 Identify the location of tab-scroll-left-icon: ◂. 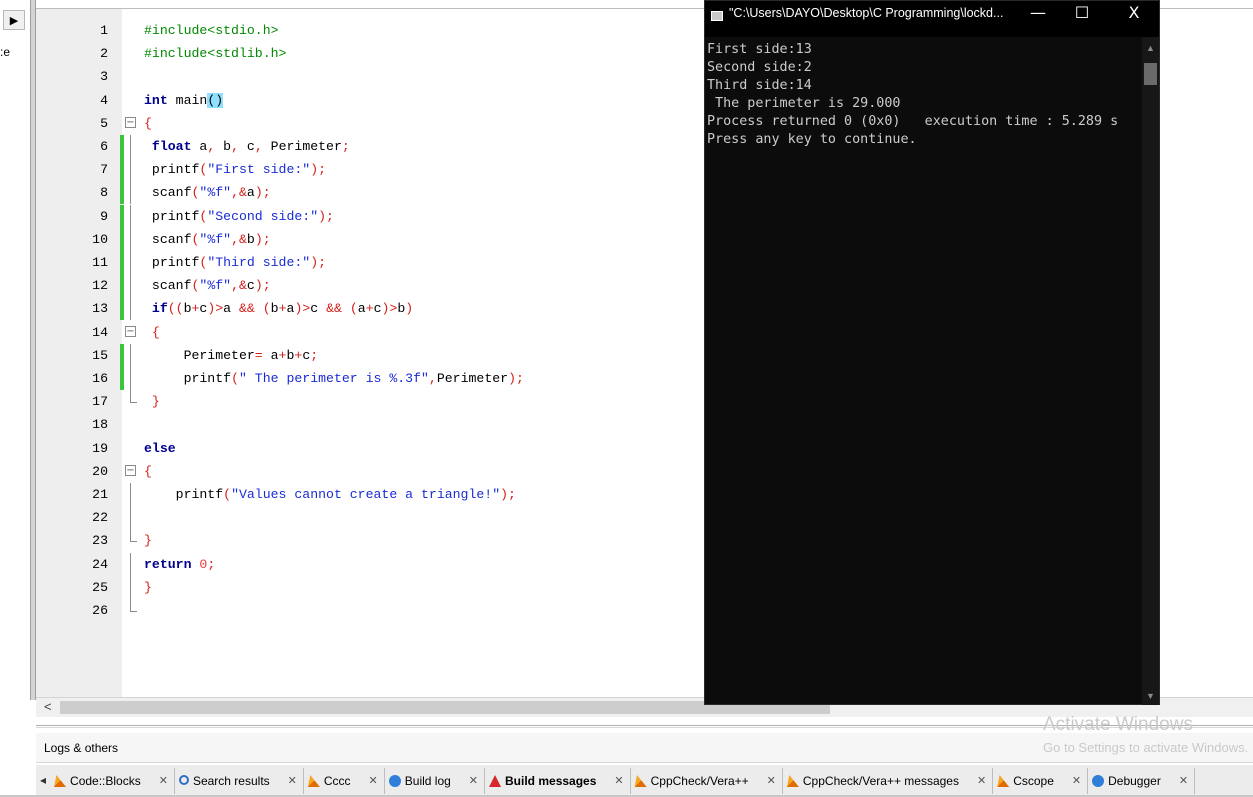
(45, 777).